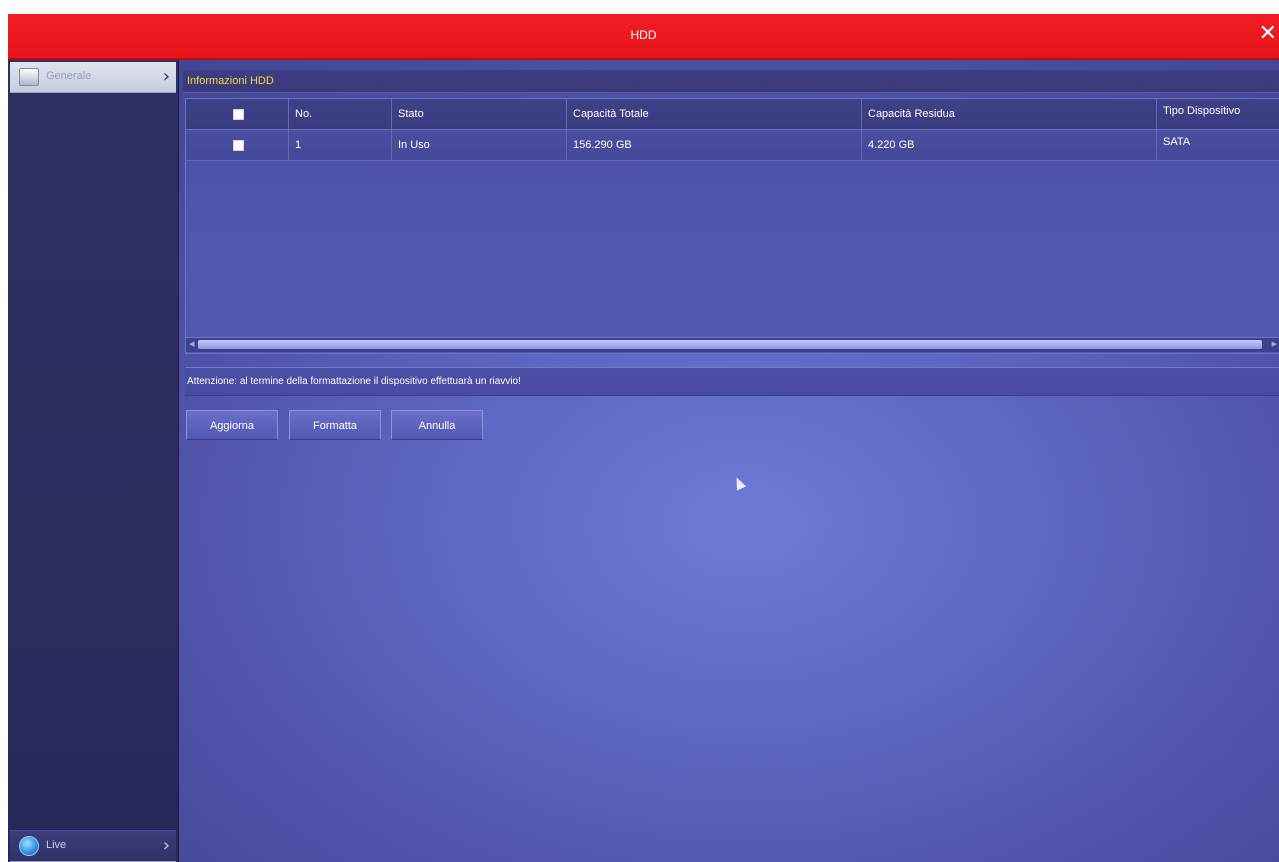 This screenshot has width=1279, height=862. What do you see at coordinates (739, 483) in the screenshot?
I see `mouse-cursor-icon` at bounding box center [739, 483].